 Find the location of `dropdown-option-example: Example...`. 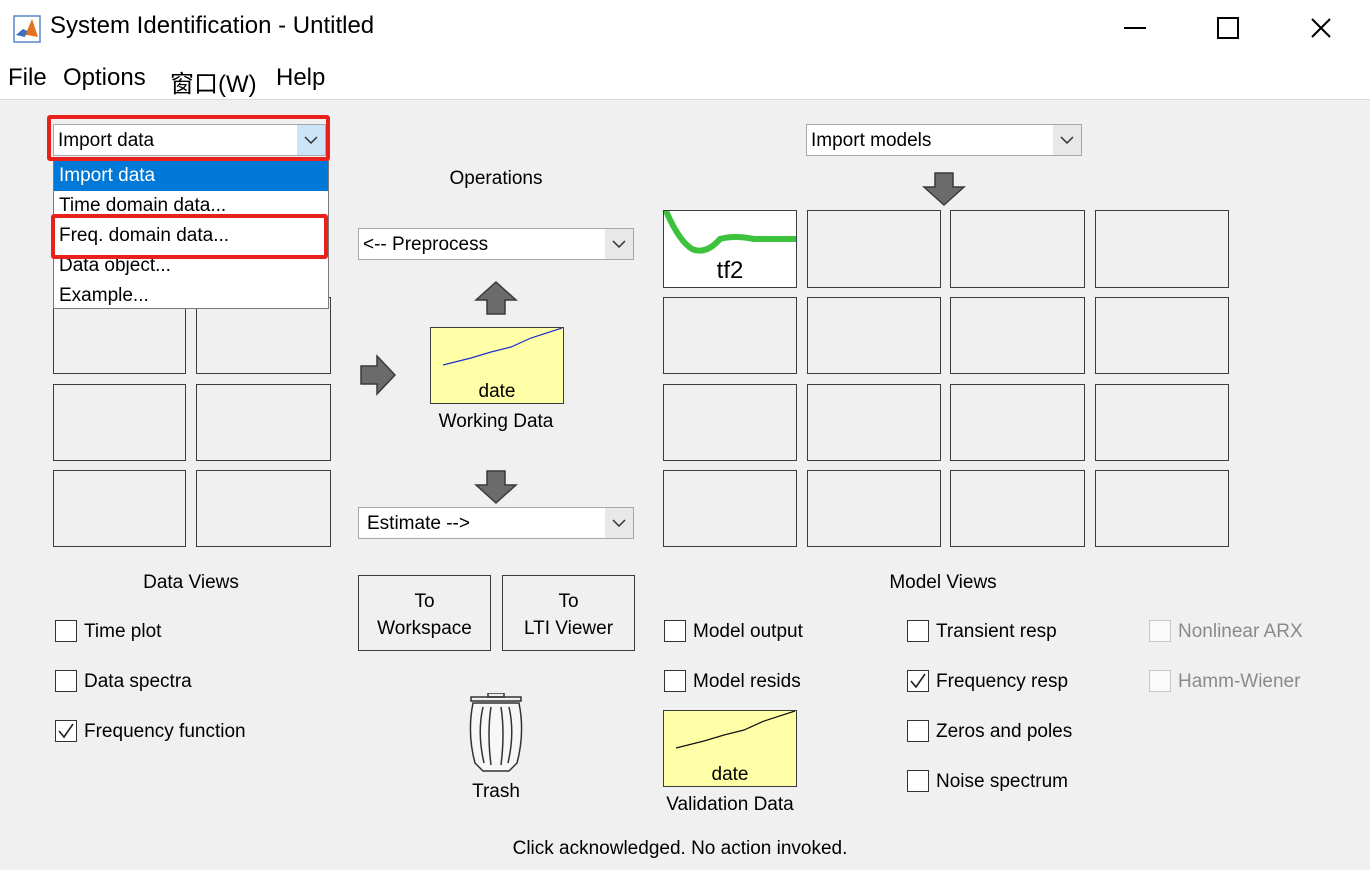

dropdown-option-example: Example... is located at coordinates (191, 296).